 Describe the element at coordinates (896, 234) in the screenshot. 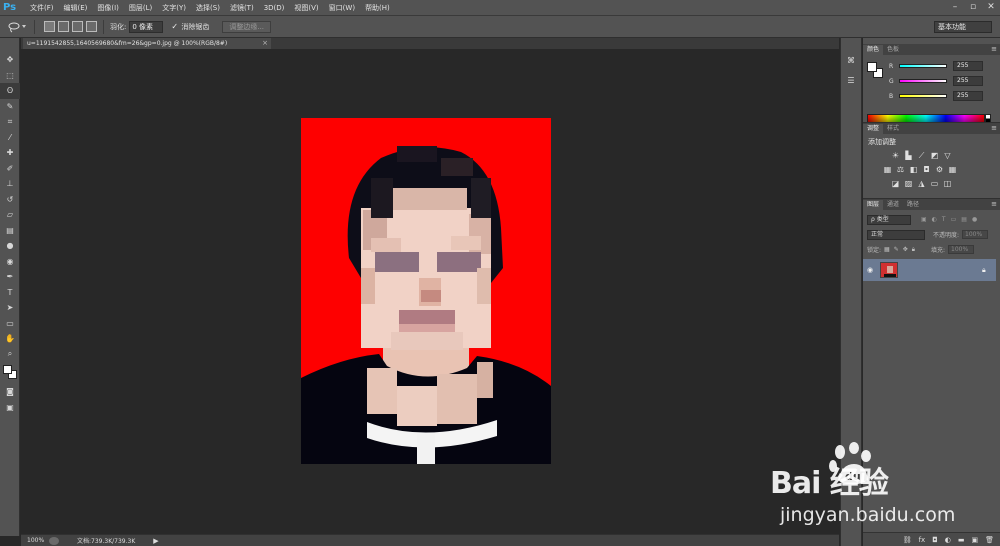

I see `blend-mode-select: 正常` at that location.